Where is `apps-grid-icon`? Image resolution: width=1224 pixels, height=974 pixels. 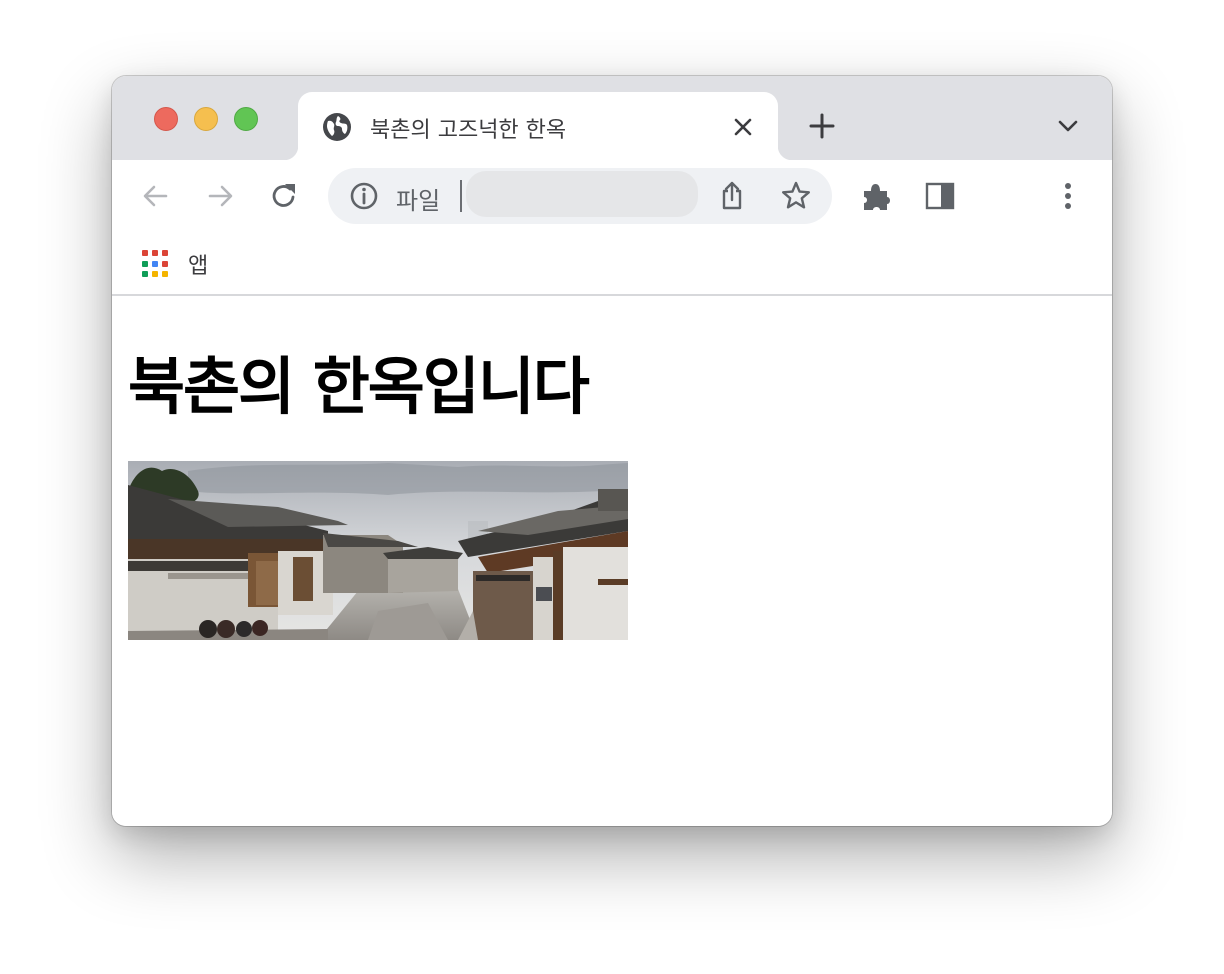 apps-grid-icon is located at coordinates (156, 264).